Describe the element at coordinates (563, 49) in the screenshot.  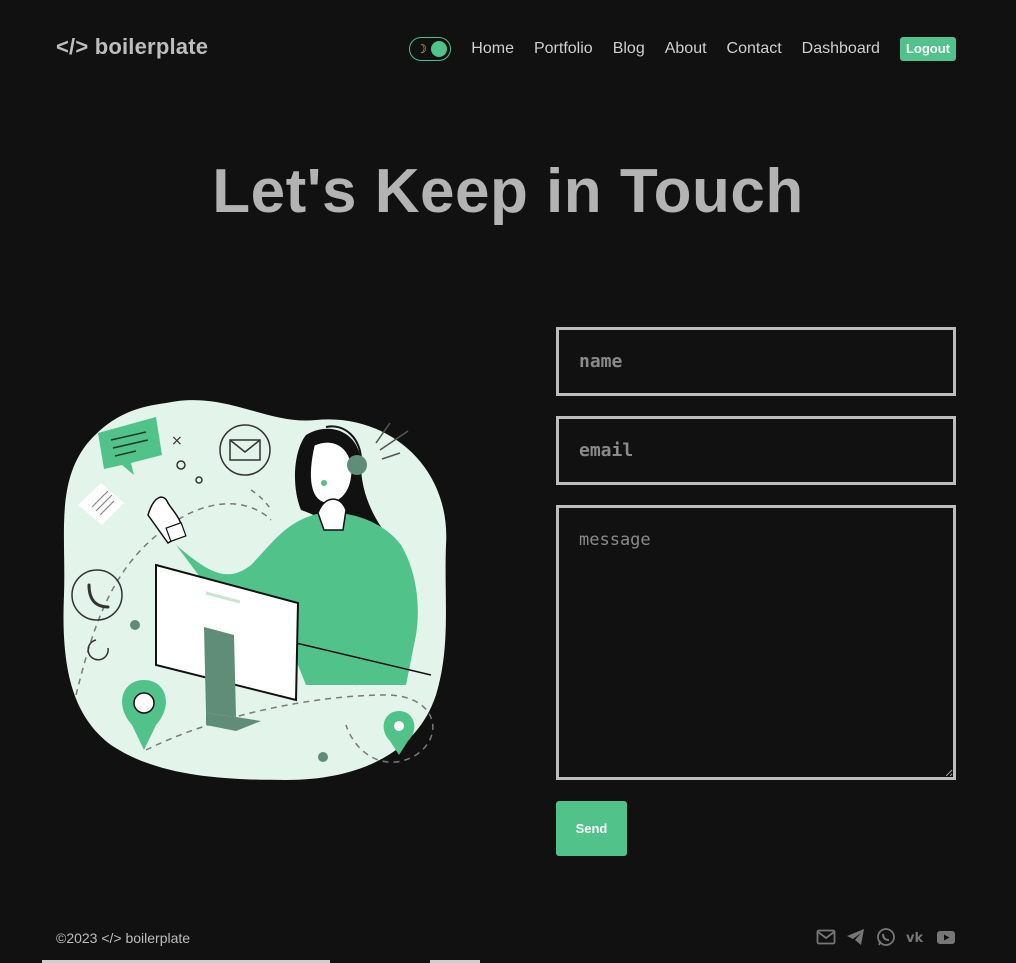
I see `nav-portfolio: Portfolio` at that location.